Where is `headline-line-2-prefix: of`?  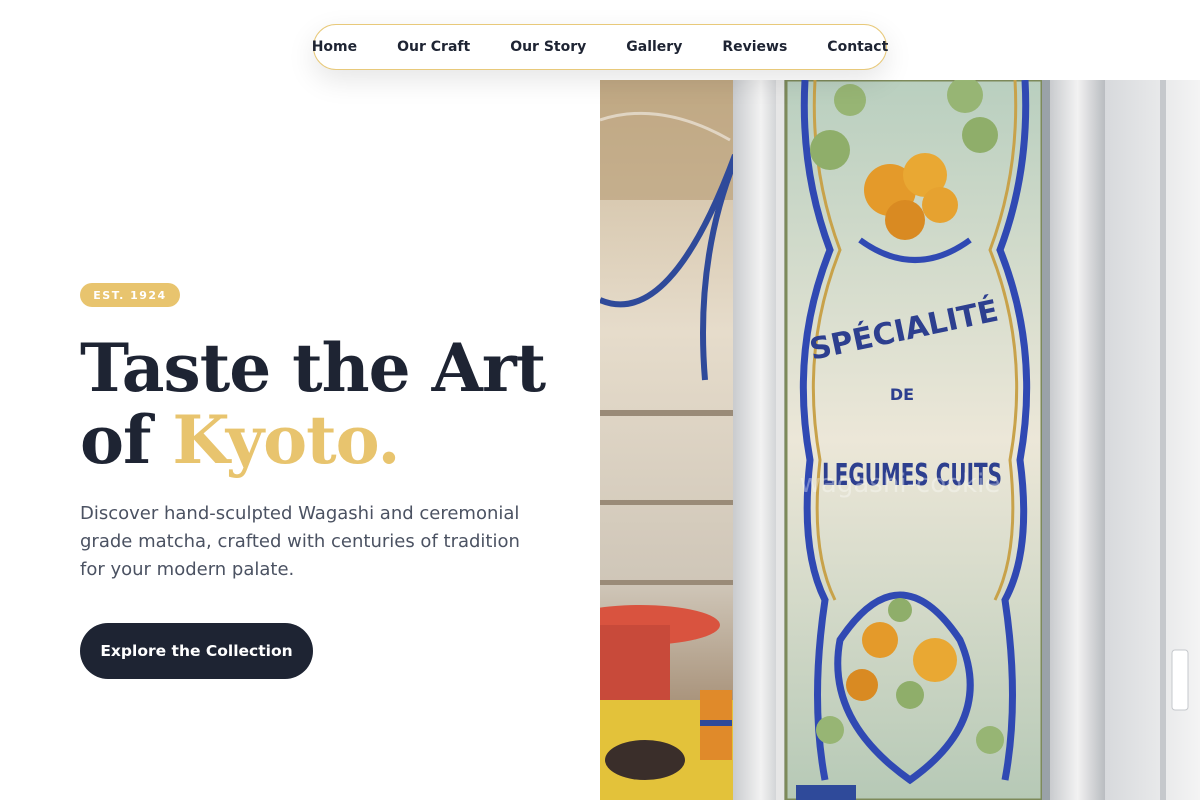
headline-line-2-prefix: of is located at coordinates (126, 440).